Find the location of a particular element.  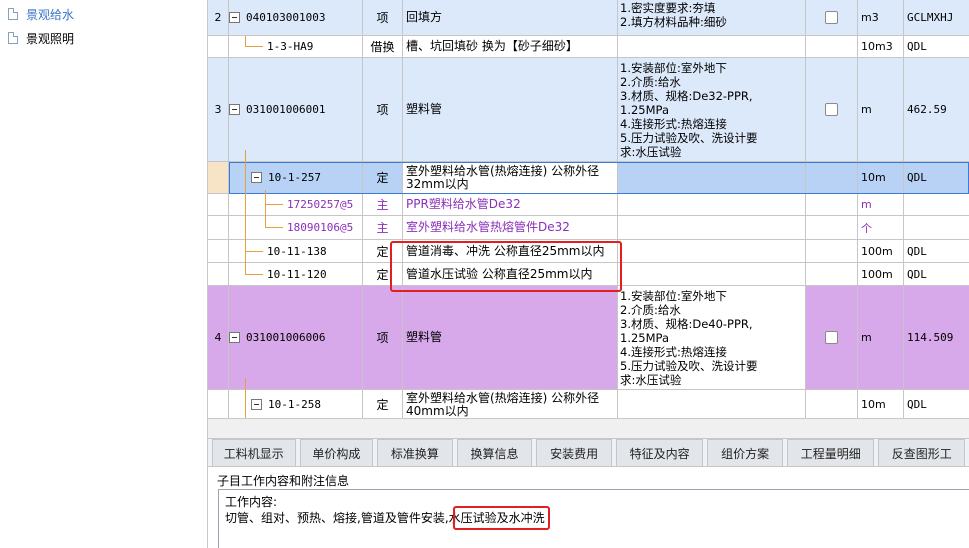

code-cell: 10-11-138 is located at coordinates (296, 251).